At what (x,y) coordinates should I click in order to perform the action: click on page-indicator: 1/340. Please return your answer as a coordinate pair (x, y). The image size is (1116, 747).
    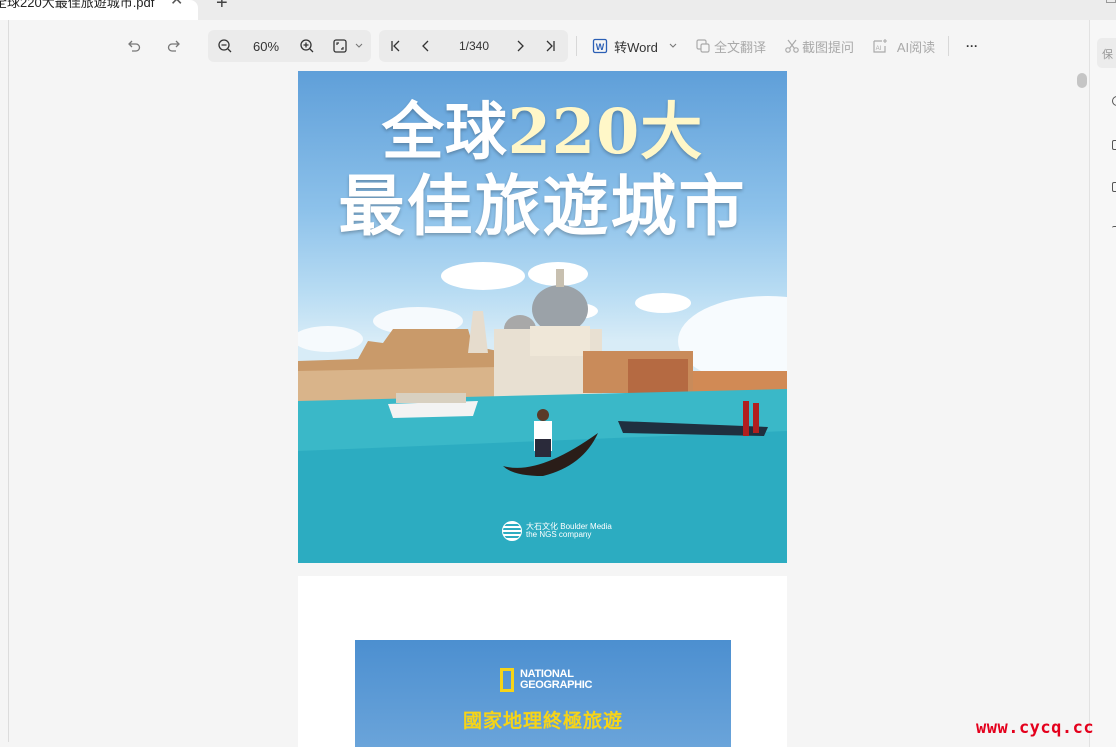
    Looking at the image, I should click on (474, 46).